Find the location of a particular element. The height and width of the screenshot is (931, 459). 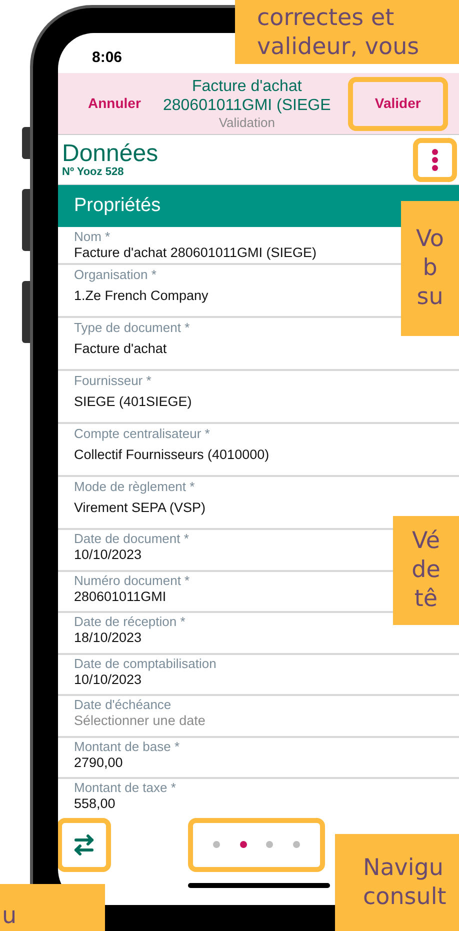

field-value: Facture d'achat 280601011GMI (SIEGE) is located at coordinates (195, 253).